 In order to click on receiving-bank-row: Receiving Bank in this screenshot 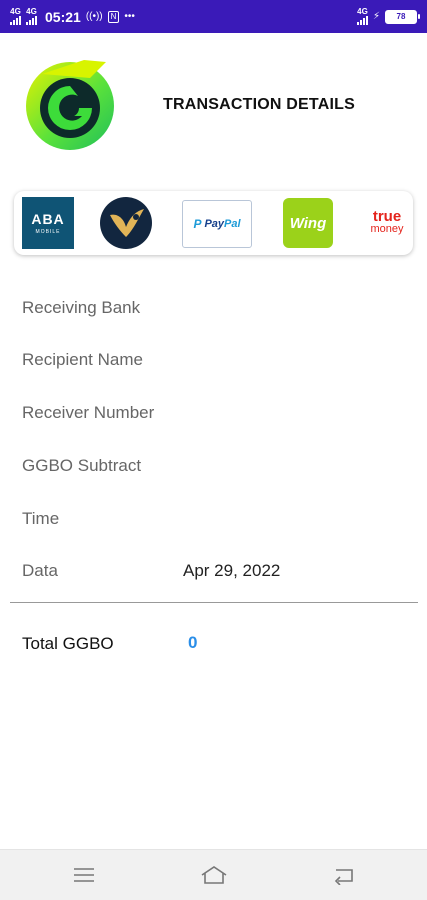, I will do `click(217, 310)`.